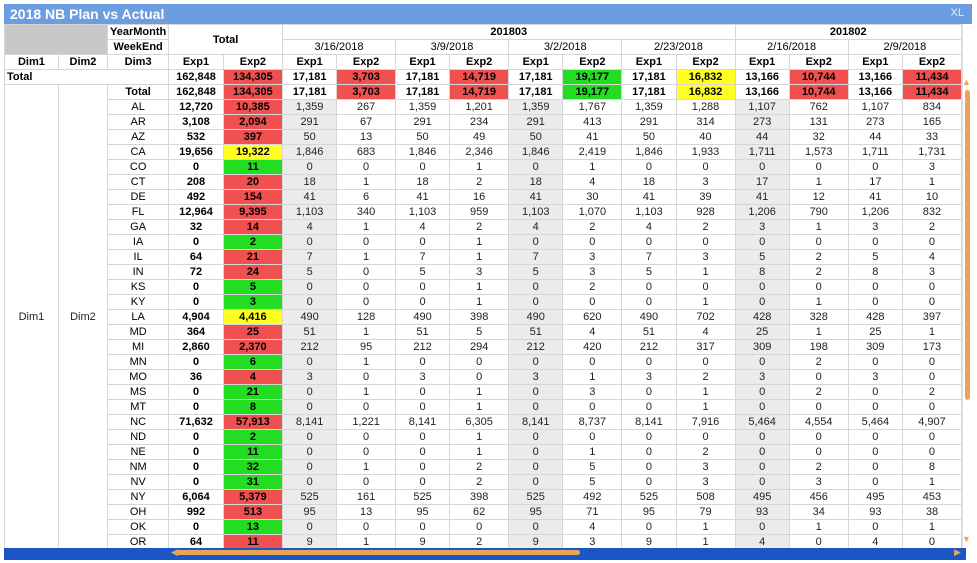  What do you see at coordinates (904, 47) in the screenshot?
I see `week-date-header: 2/9/2018` at bounding box center [904, 47].